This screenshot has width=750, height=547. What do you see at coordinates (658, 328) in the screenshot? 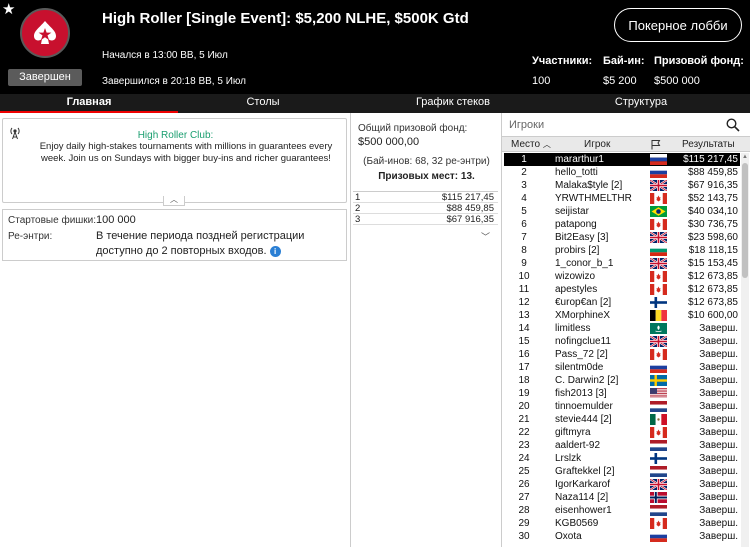
I see `mo-flag-icon` at bounding box center [658, 328].